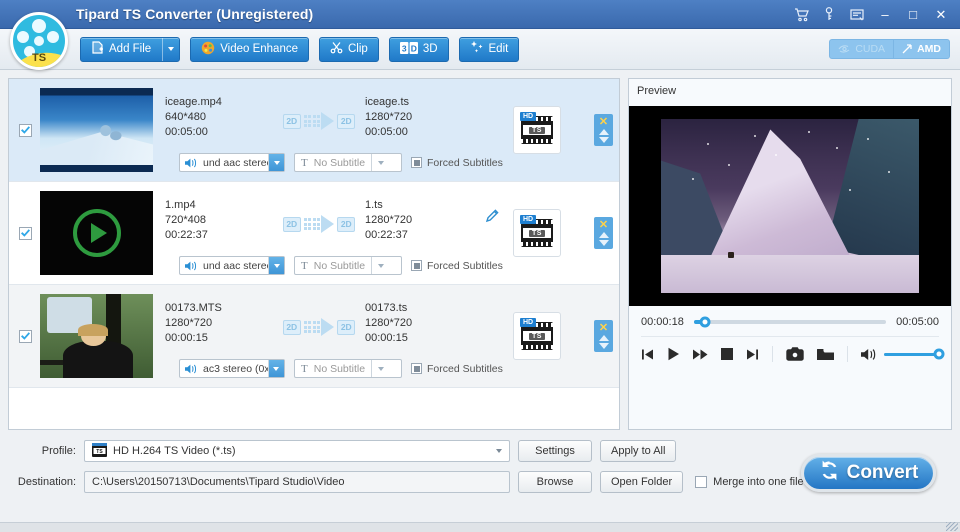 The width and height of the screenshot is (960, 532). What do you see at coordinates (868, 473) in the screenshot?
I see `convert-button: Convert` at bounding box center [868, 473].